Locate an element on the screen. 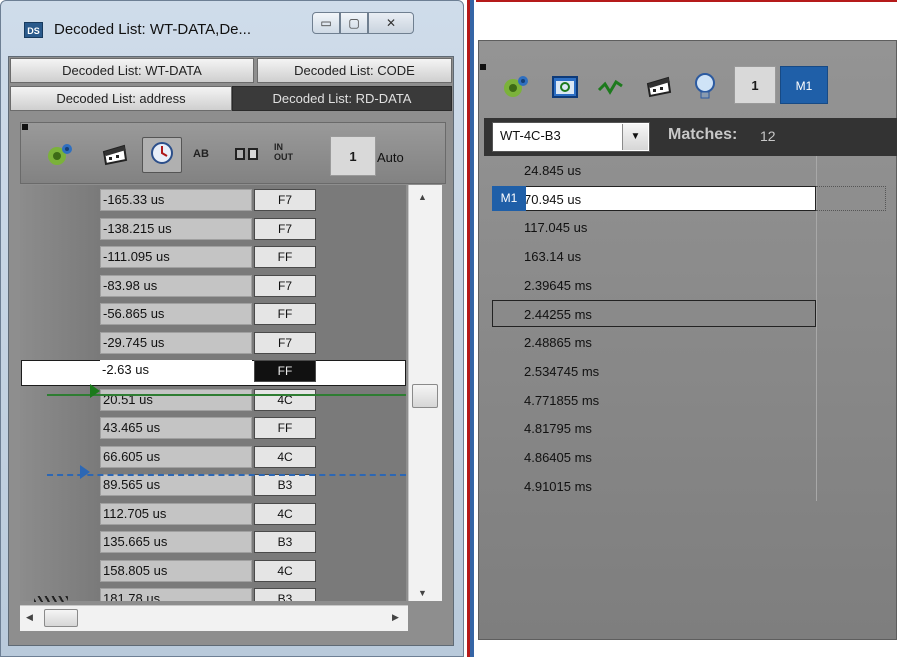  app-icon: DS is located at coordinates (33, 30).